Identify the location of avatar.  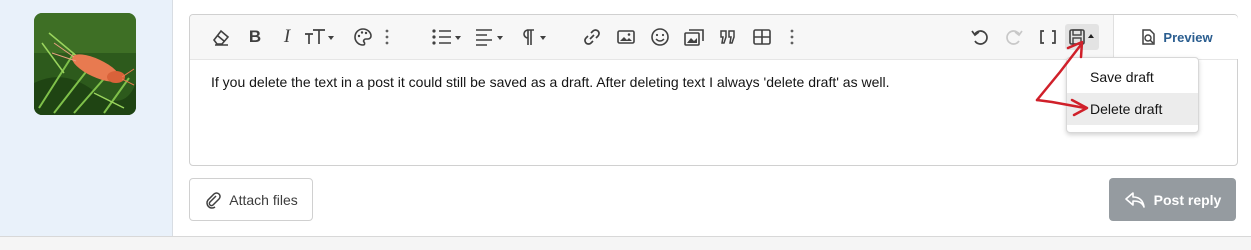
(85, 64).